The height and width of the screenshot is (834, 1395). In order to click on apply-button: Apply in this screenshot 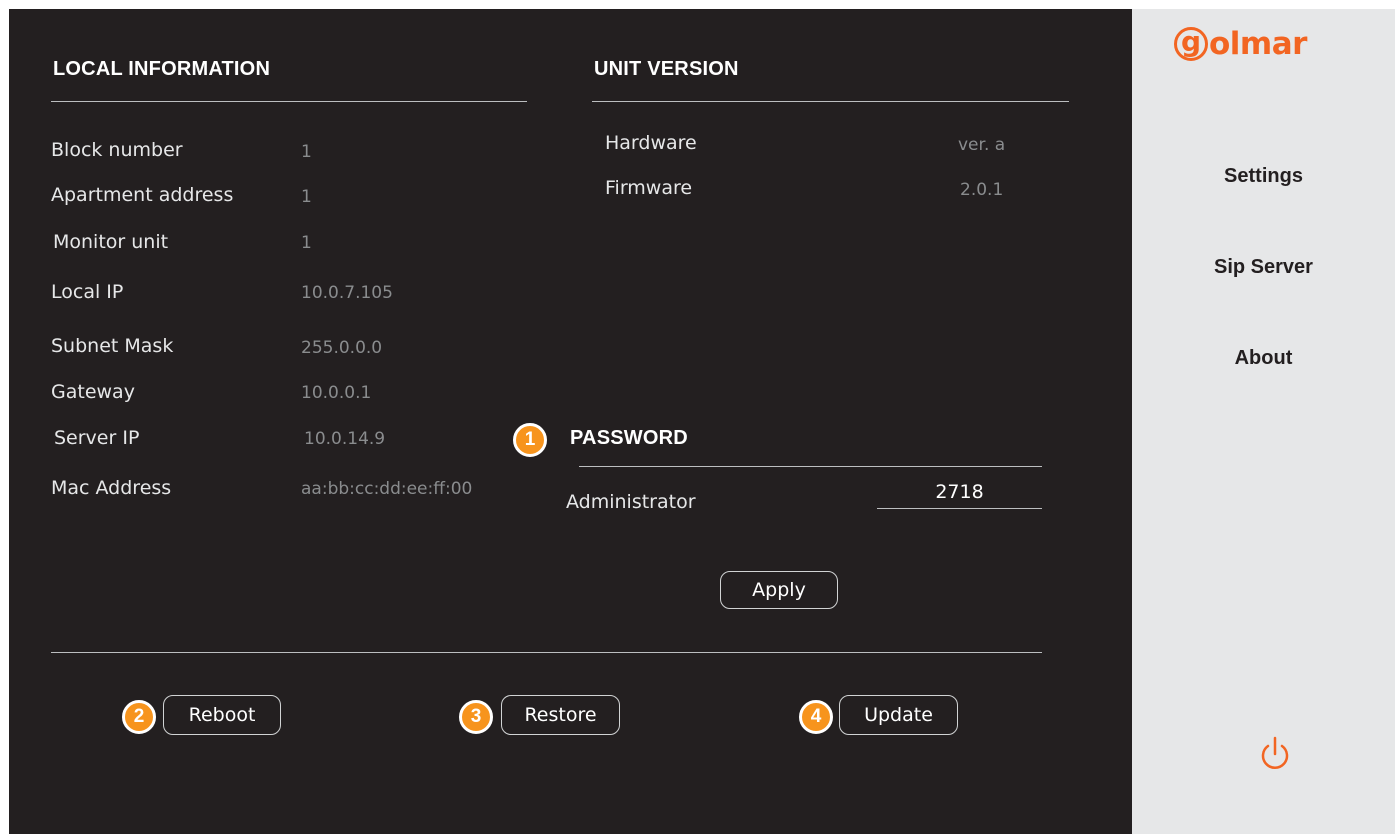, I will do `click(779, 590)`.